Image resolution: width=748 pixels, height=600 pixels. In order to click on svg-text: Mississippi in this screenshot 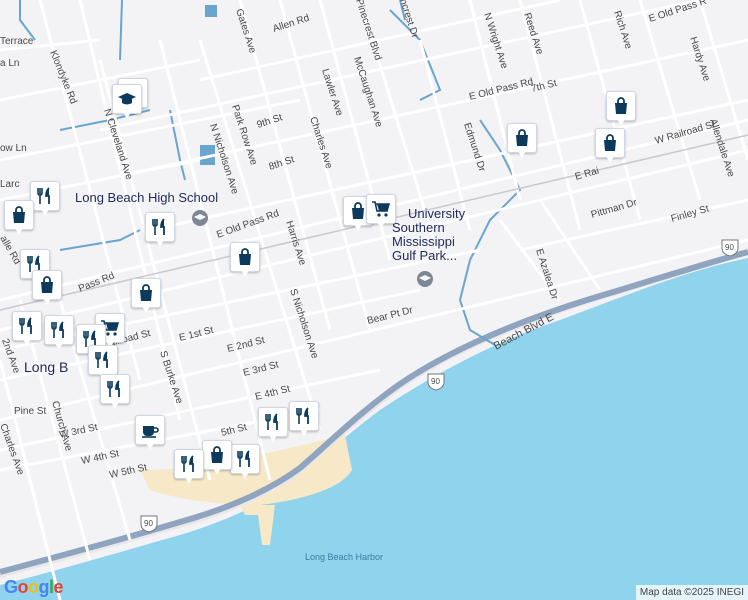, I will do `click(423, 241)`.